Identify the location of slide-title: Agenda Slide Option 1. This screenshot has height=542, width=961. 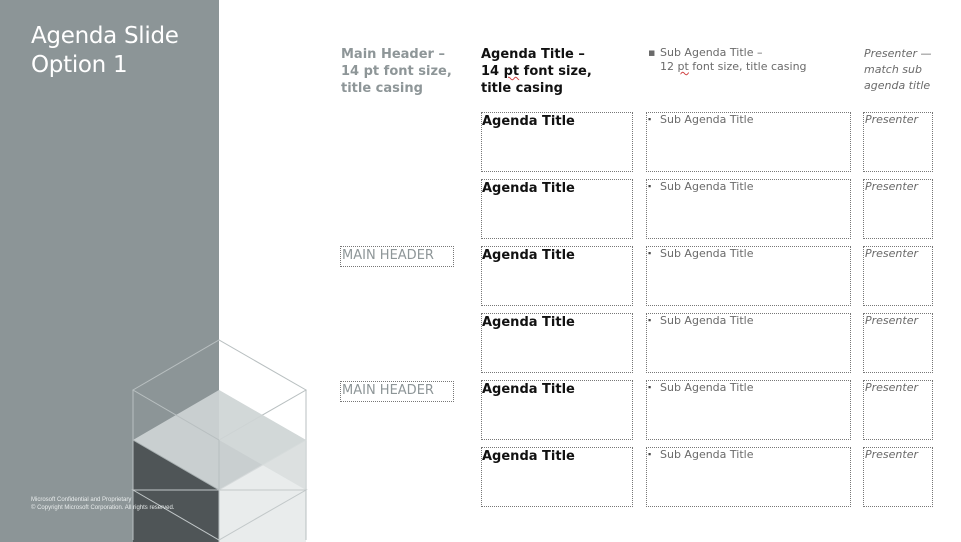
(105, 51).